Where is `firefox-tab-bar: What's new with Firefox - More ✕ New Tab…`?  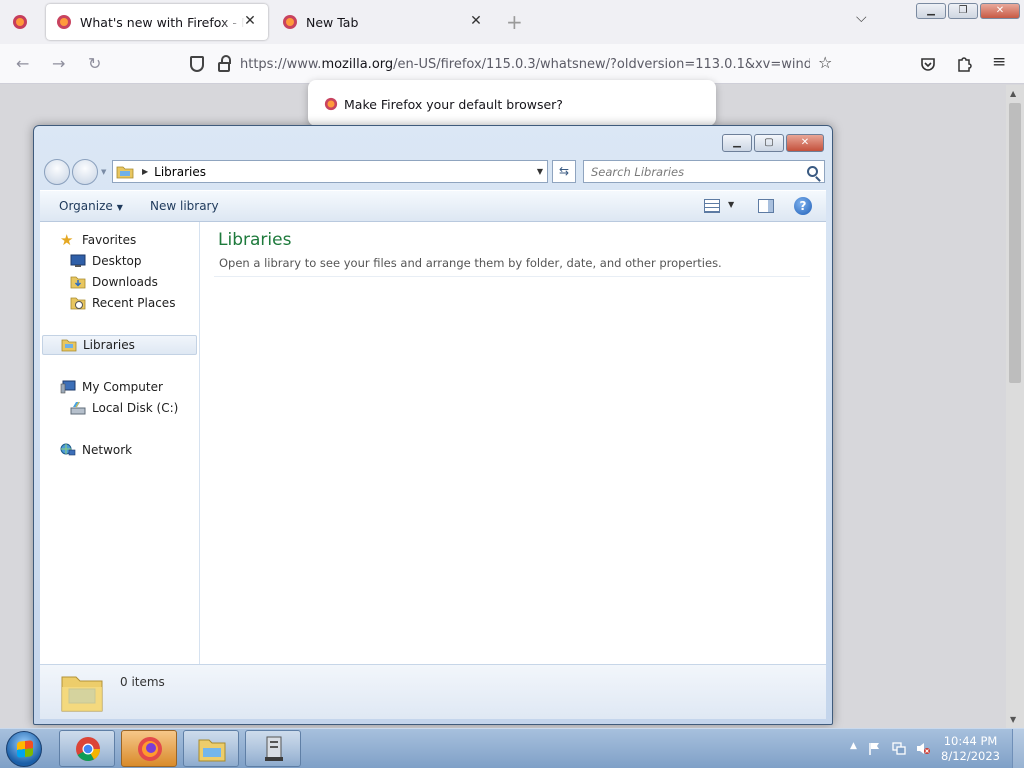
firefox-tab-bar: What's new with Firefox - More ✕ New Tab… is located at coordinates (512, 22).